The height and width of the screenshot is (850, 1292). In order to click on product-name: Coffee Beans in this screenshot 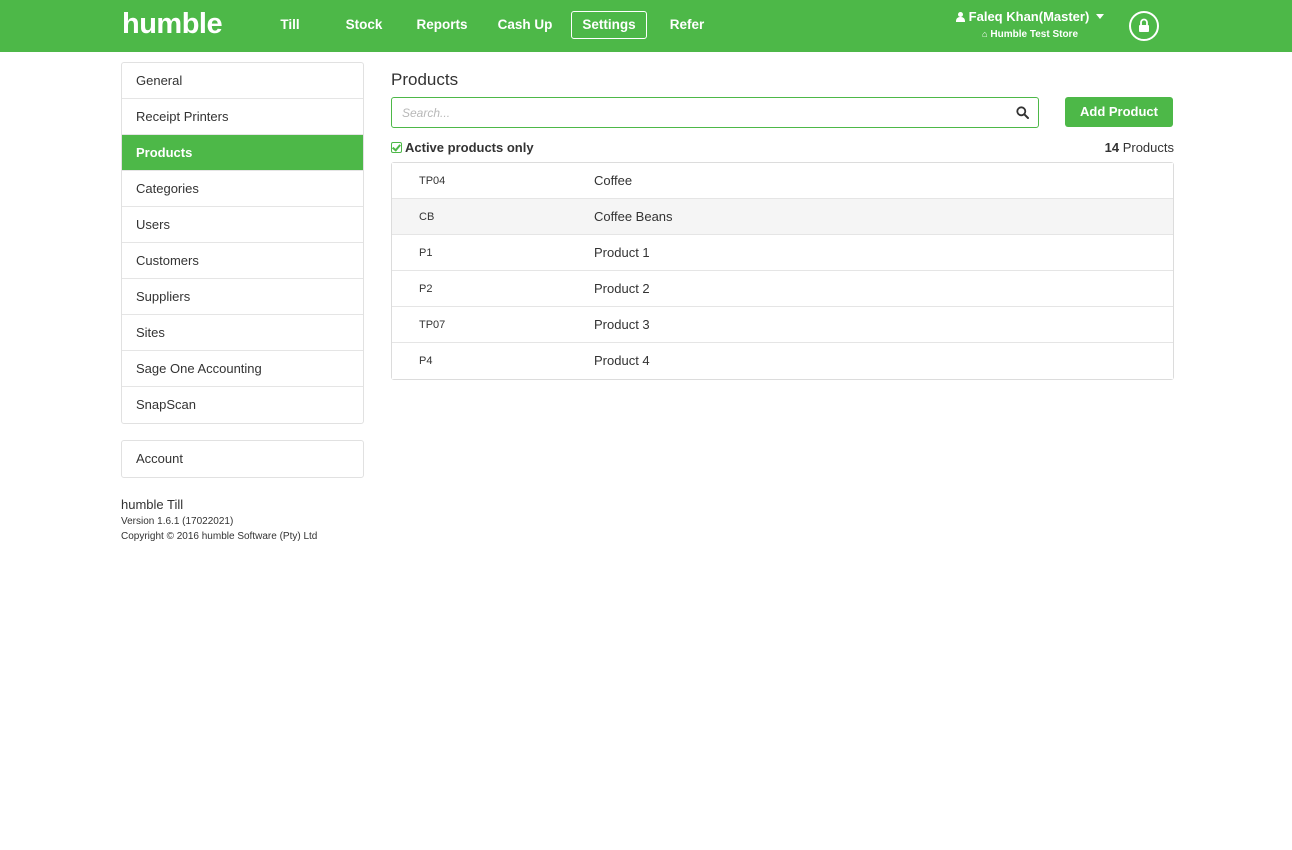, I will do `click(633, 216)`.